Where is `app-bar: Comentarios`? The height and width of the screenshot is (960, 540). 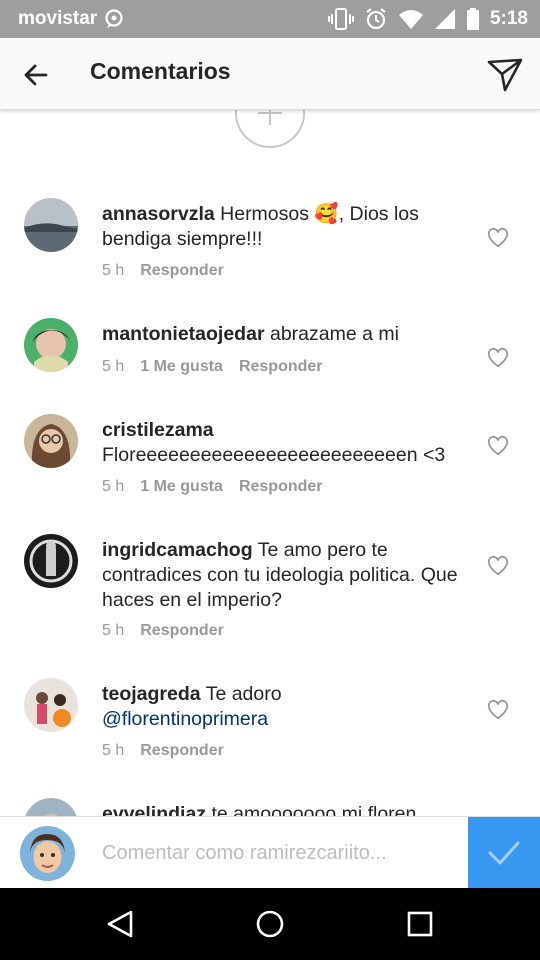 app-bar: Comentarios is located at coordinates (270, 74).